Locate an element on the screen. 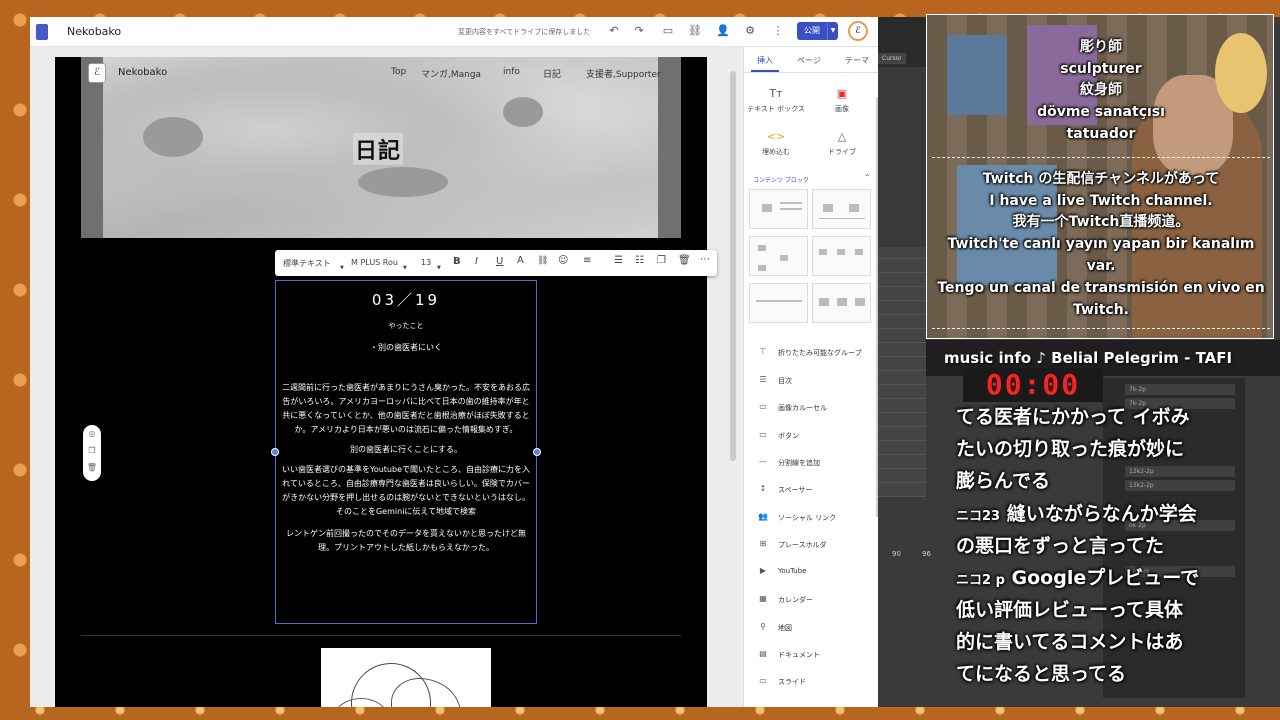 The height and width of the screenshot is (720, 1280). chat-text: の悪口をずっと言ってた is located at coordinates (1060, 546).